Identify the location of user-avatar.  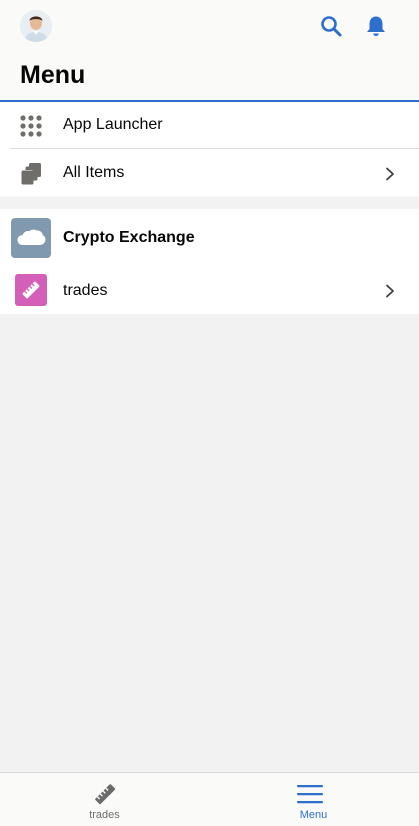
(36, 26).